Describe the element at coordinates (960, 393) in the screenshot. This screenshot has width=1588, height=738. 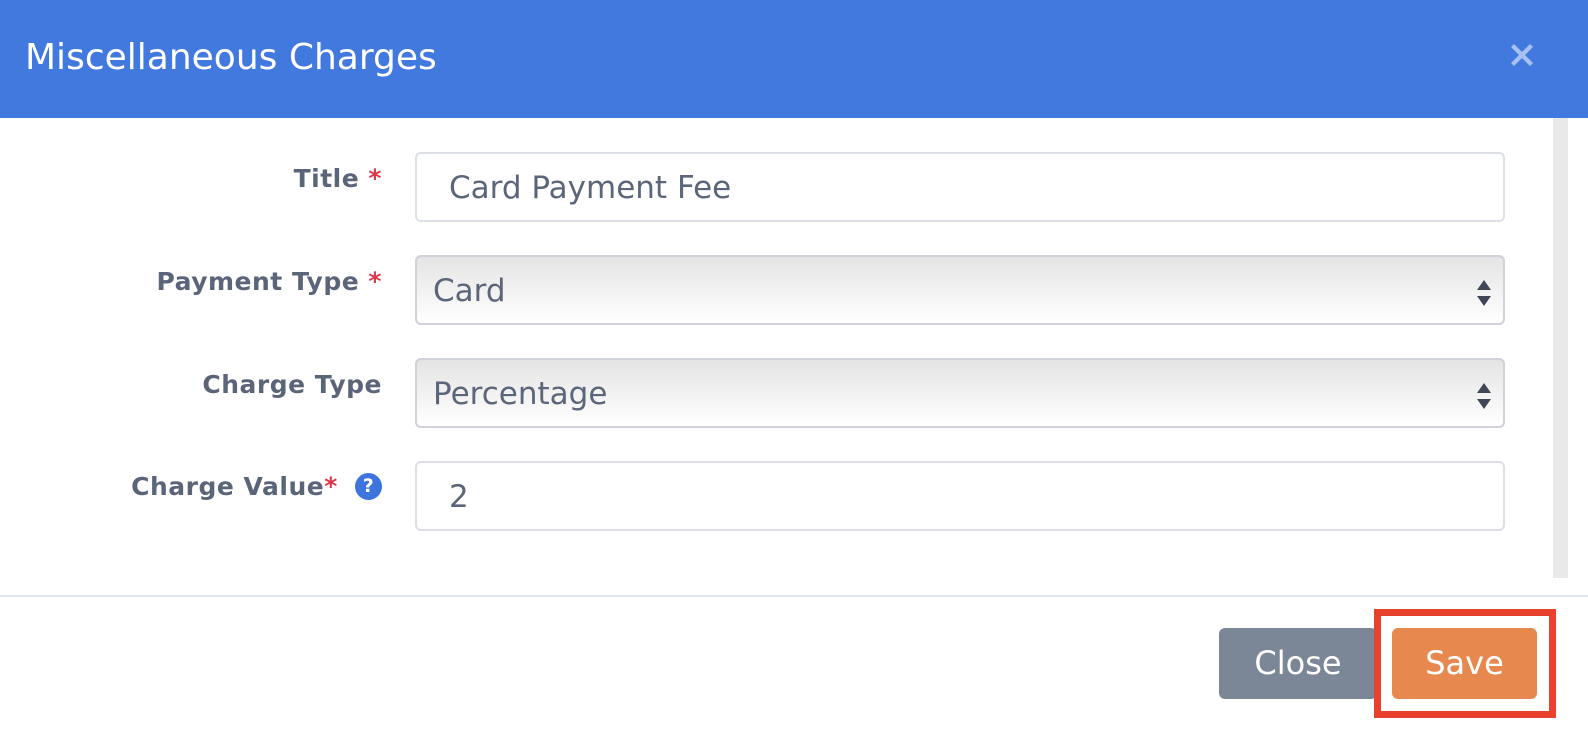
I see `charge-type-select: Percentage` at that location.